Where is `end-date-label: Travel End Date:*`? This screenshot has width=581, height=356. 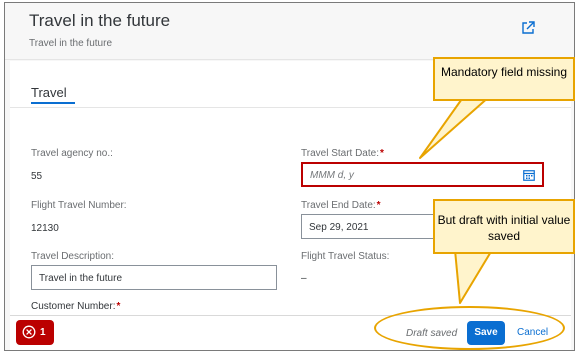 end-date-label: Travel End Date:* is located at coordinates (341, 205).